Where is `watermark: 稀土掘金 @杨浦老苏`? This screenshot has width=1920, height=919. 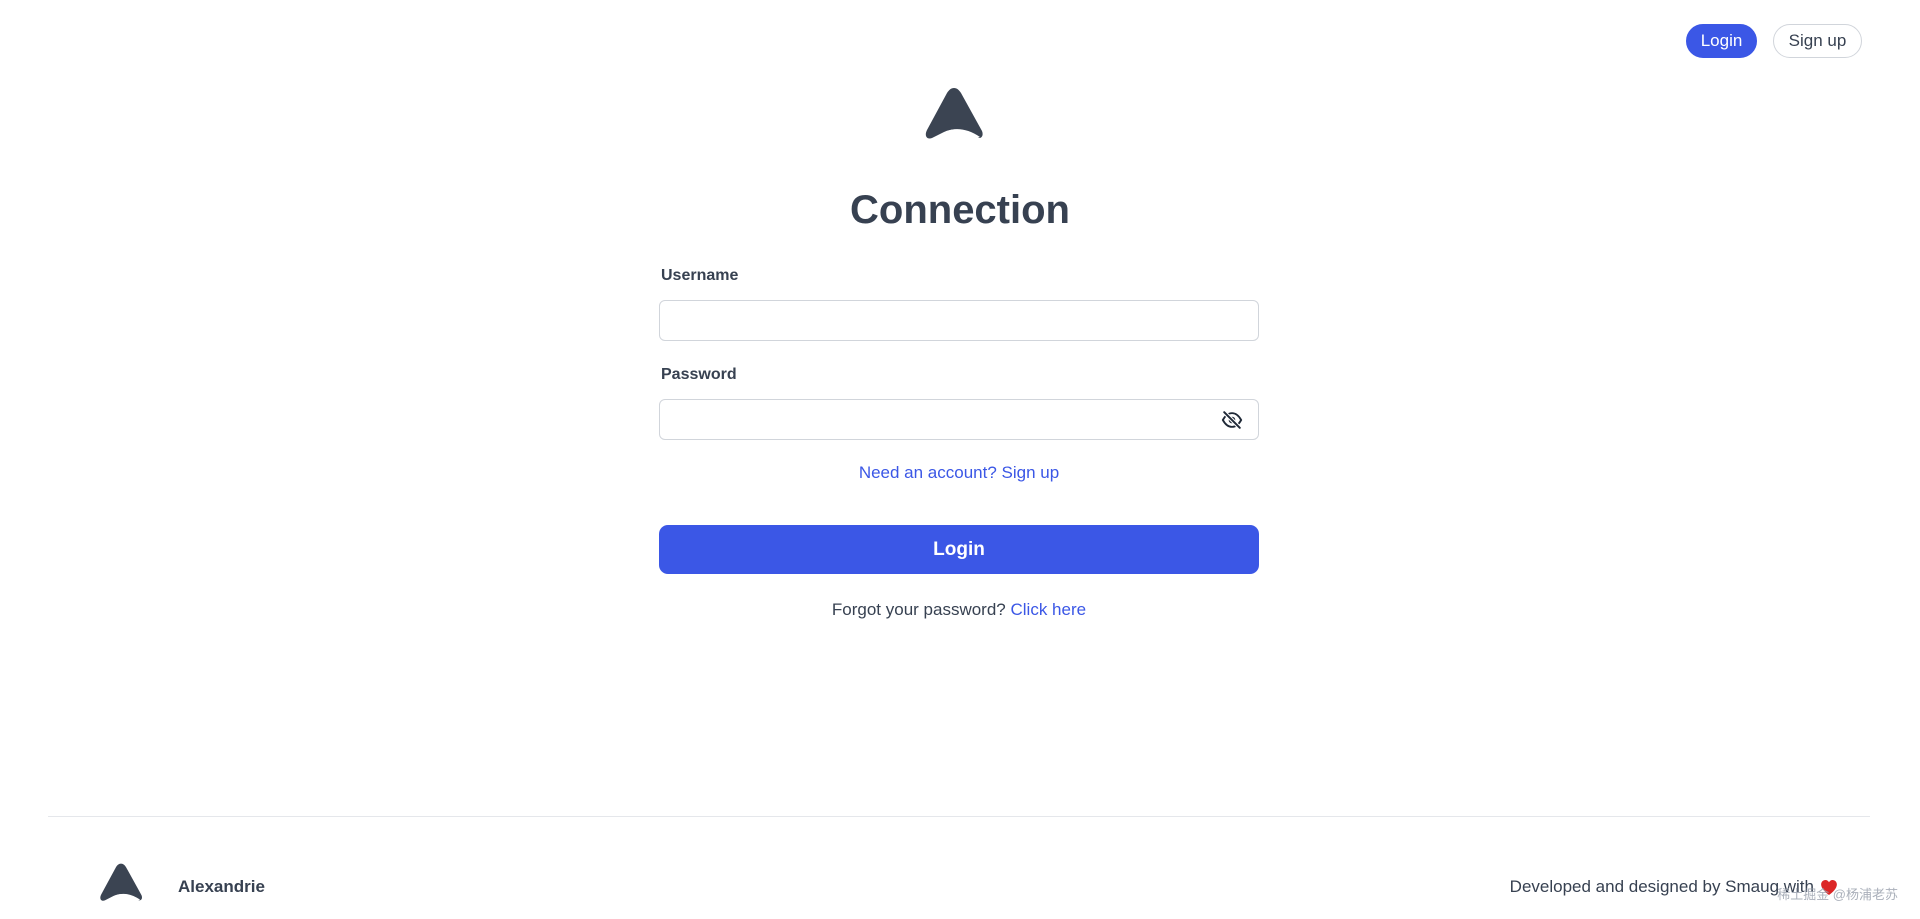 watermark: 稀土掘金 @杨浦老苏 is located at coordinates (1837, 894).